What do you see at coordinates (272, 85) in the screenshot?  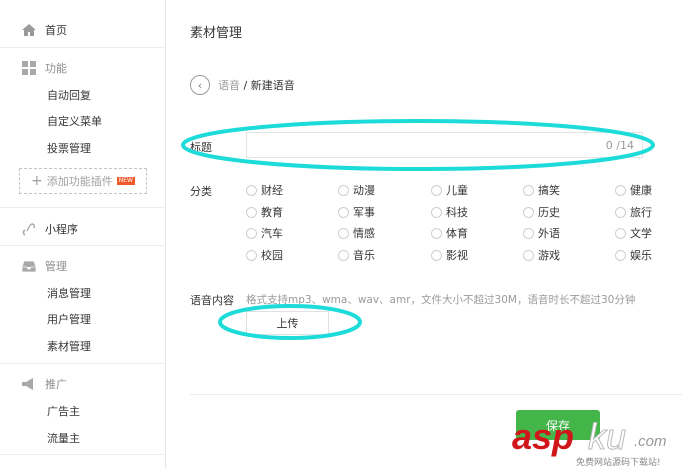 I see `breadcrumb-current: 新建语音` at bounding box center [272, 85].